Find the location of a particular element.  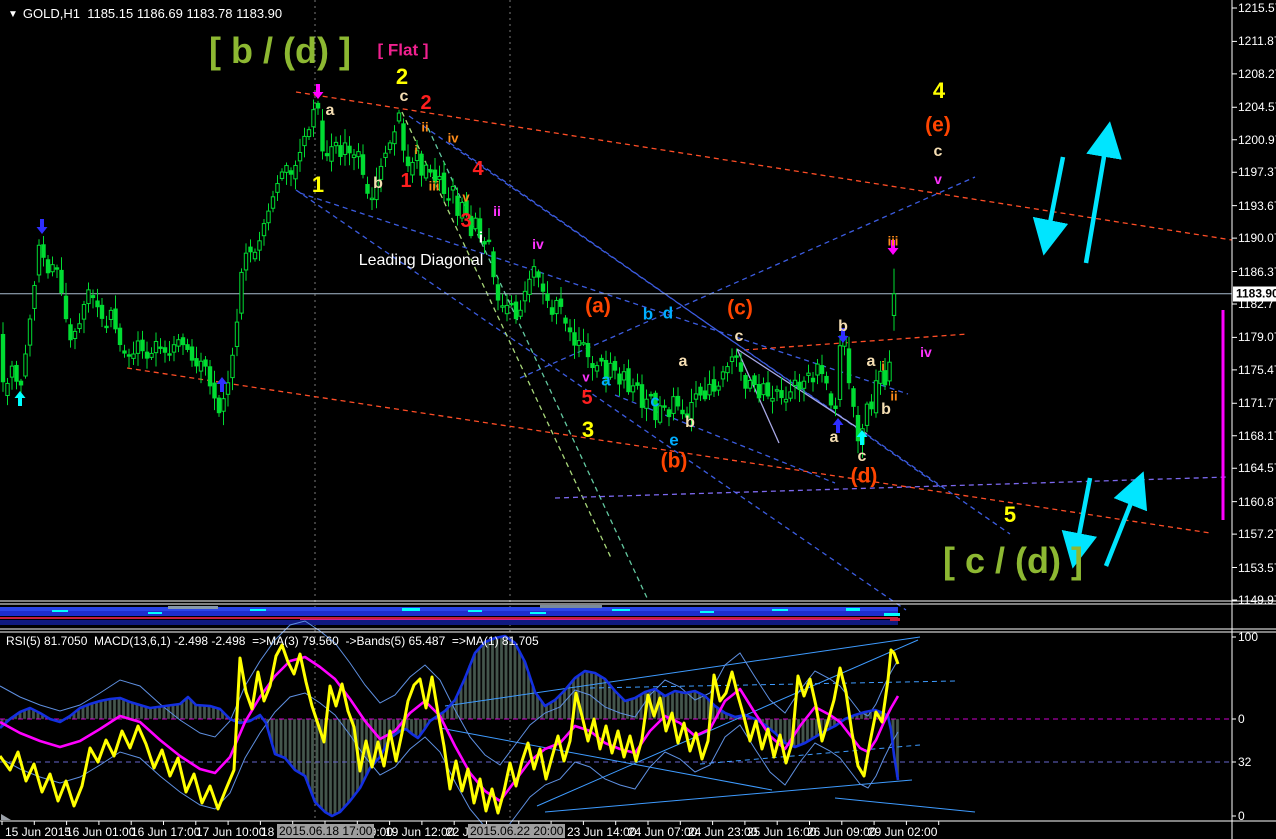

wave-annotation: (e) is located at coordinates (938, 125).